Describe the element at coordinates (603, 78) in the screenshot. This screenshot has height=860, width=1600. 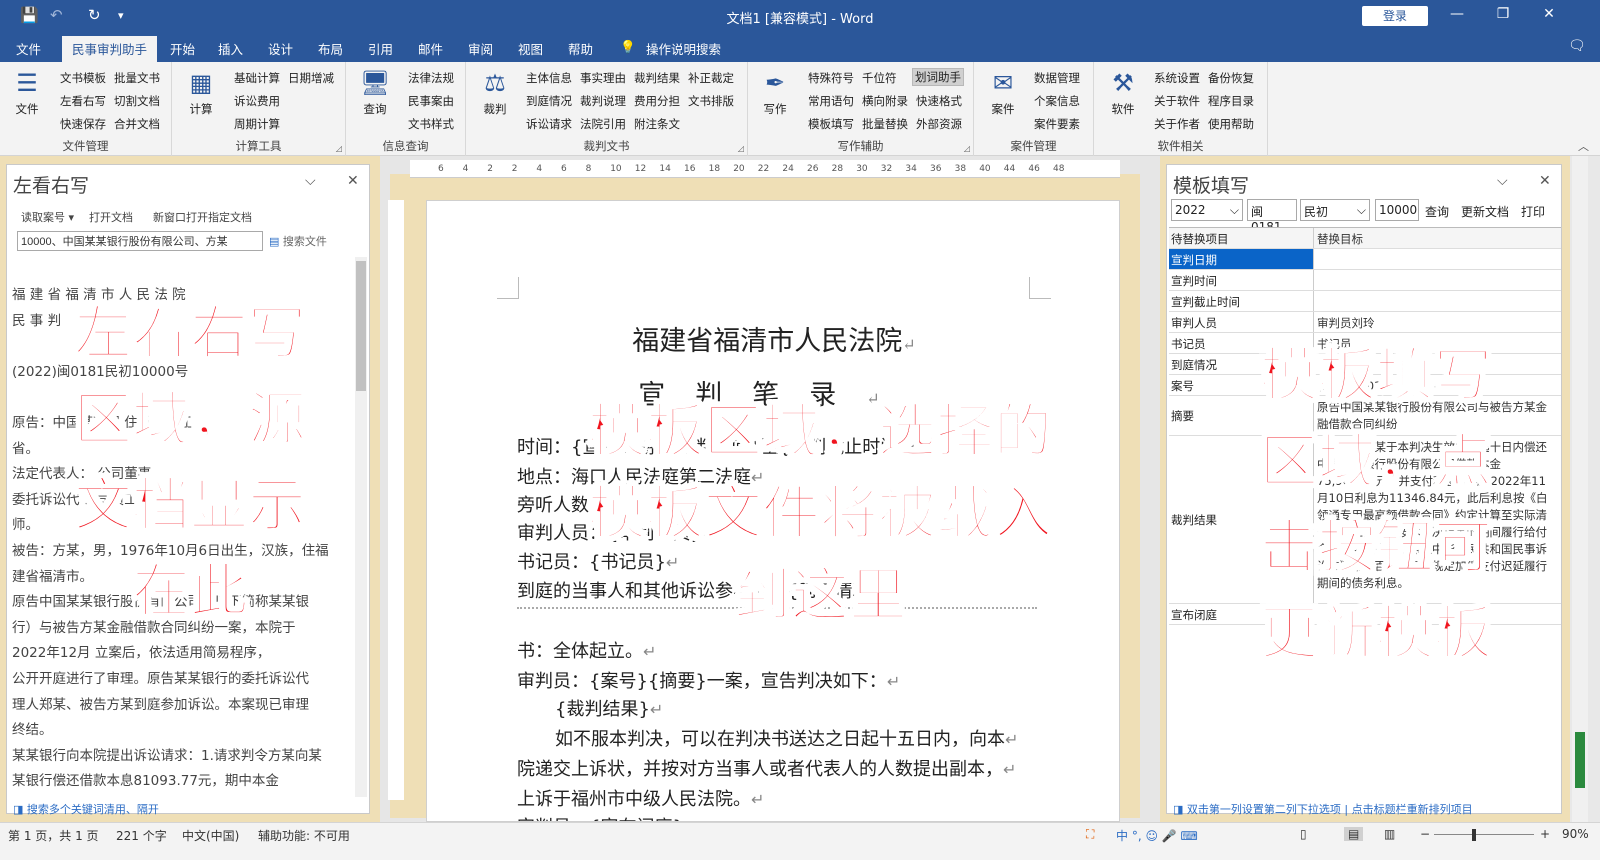
I see `rb-facts: 事实理由` at that location.